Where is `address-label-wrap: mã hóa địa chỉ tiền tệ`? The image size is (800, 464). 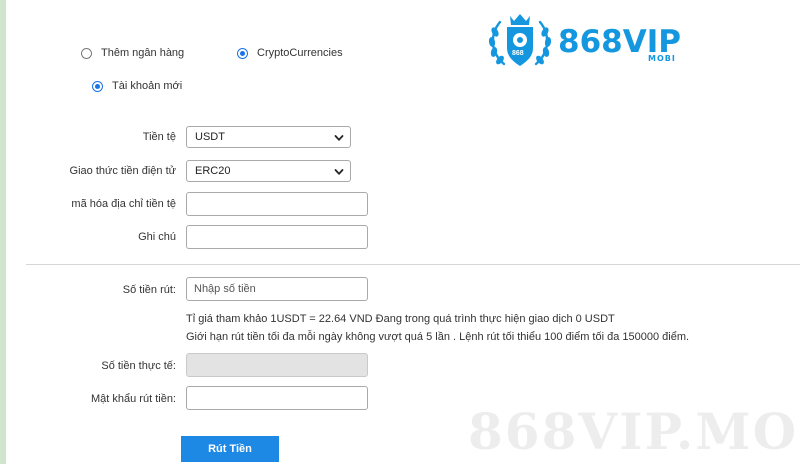
address-label-wrap: mã hóa địa chỉ tiền tệ is located at coordinates (88, 204).